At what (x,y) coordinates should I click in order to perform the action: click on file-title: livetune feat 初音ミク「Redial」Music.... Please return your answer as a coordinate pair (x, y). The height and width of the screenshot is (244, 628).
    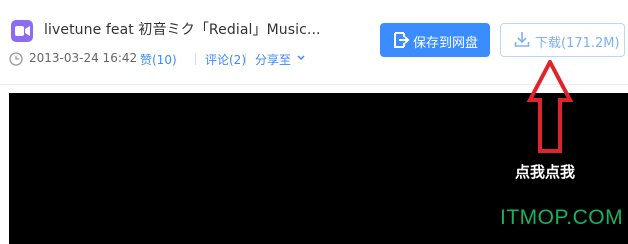
    Looking at the image, I should click on (182, 30).